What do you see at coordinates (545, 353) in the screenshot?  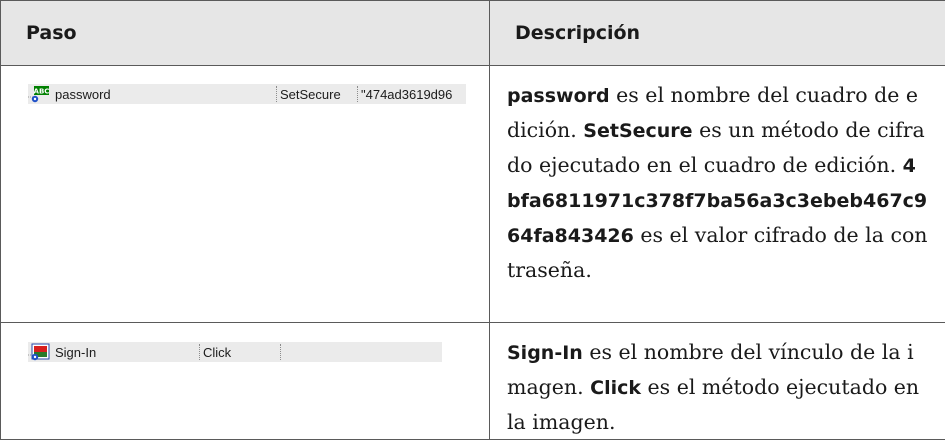 I see `desc-object-name: Sign-In` at bounding box center [545, 353].